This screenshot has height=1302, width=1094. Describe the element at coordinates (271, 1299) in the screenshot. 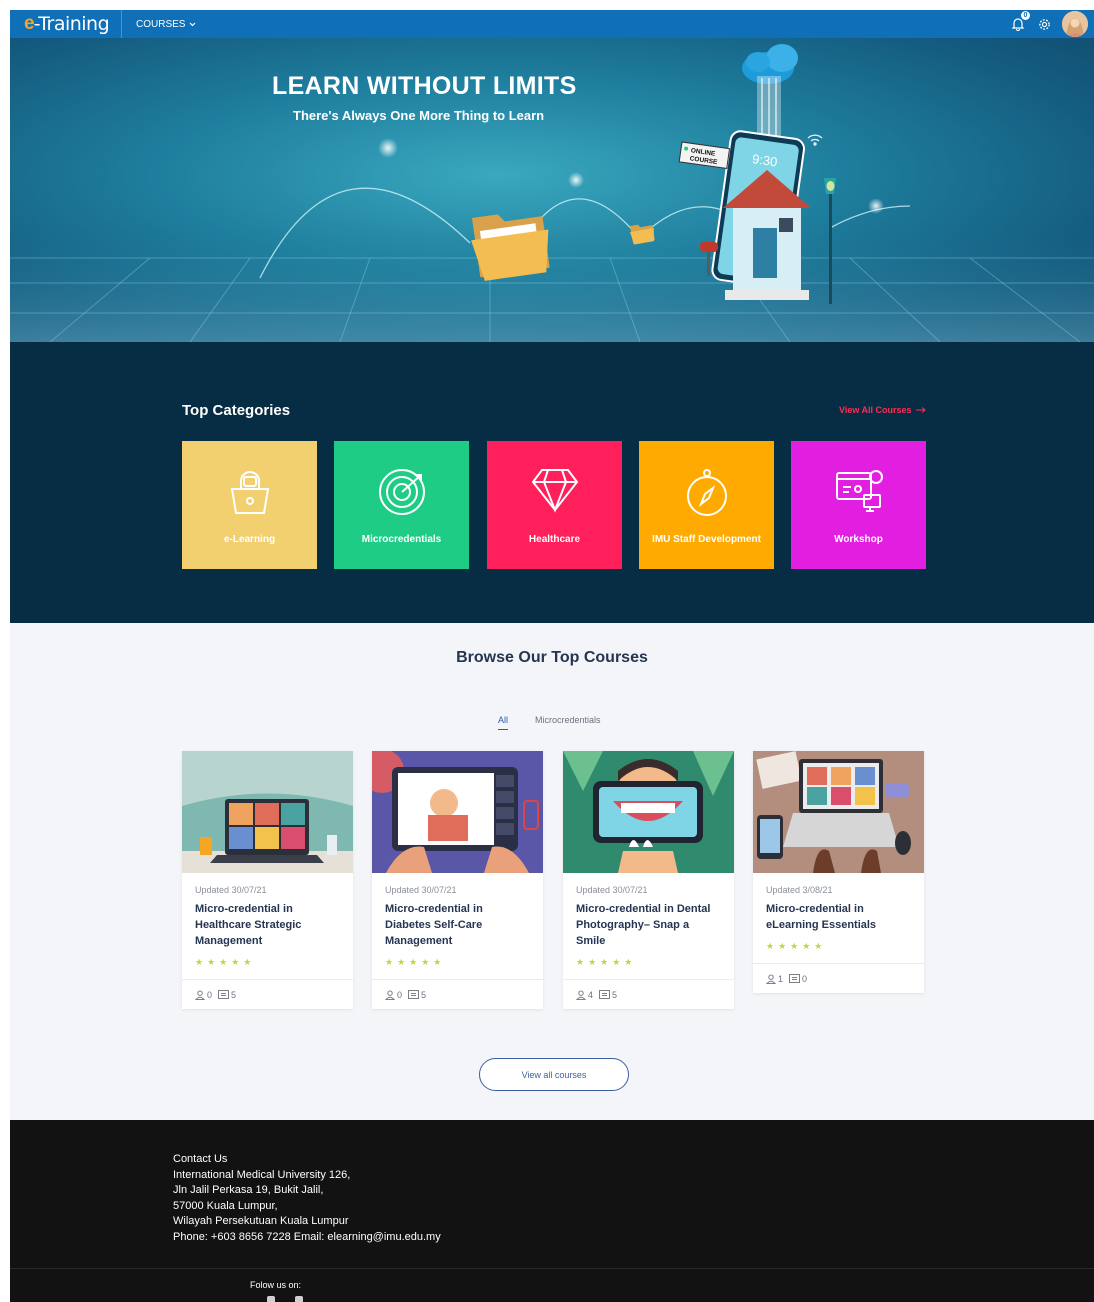

I see `instagram-icon` at that location.